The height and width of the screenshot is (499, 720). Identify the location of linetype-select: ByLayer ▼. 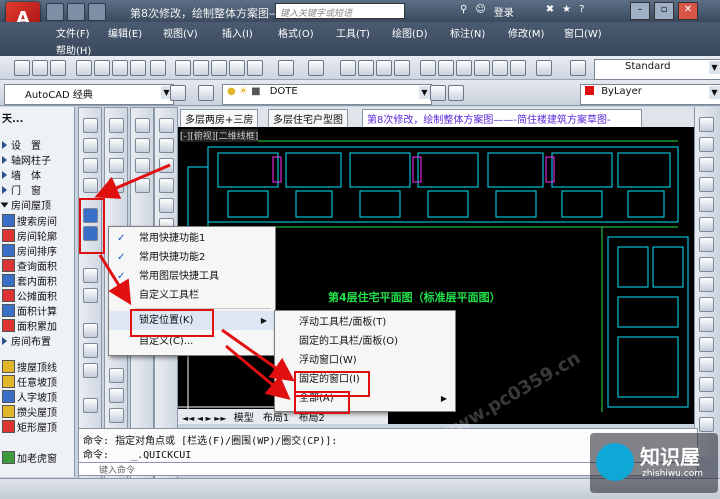
(650, 94).